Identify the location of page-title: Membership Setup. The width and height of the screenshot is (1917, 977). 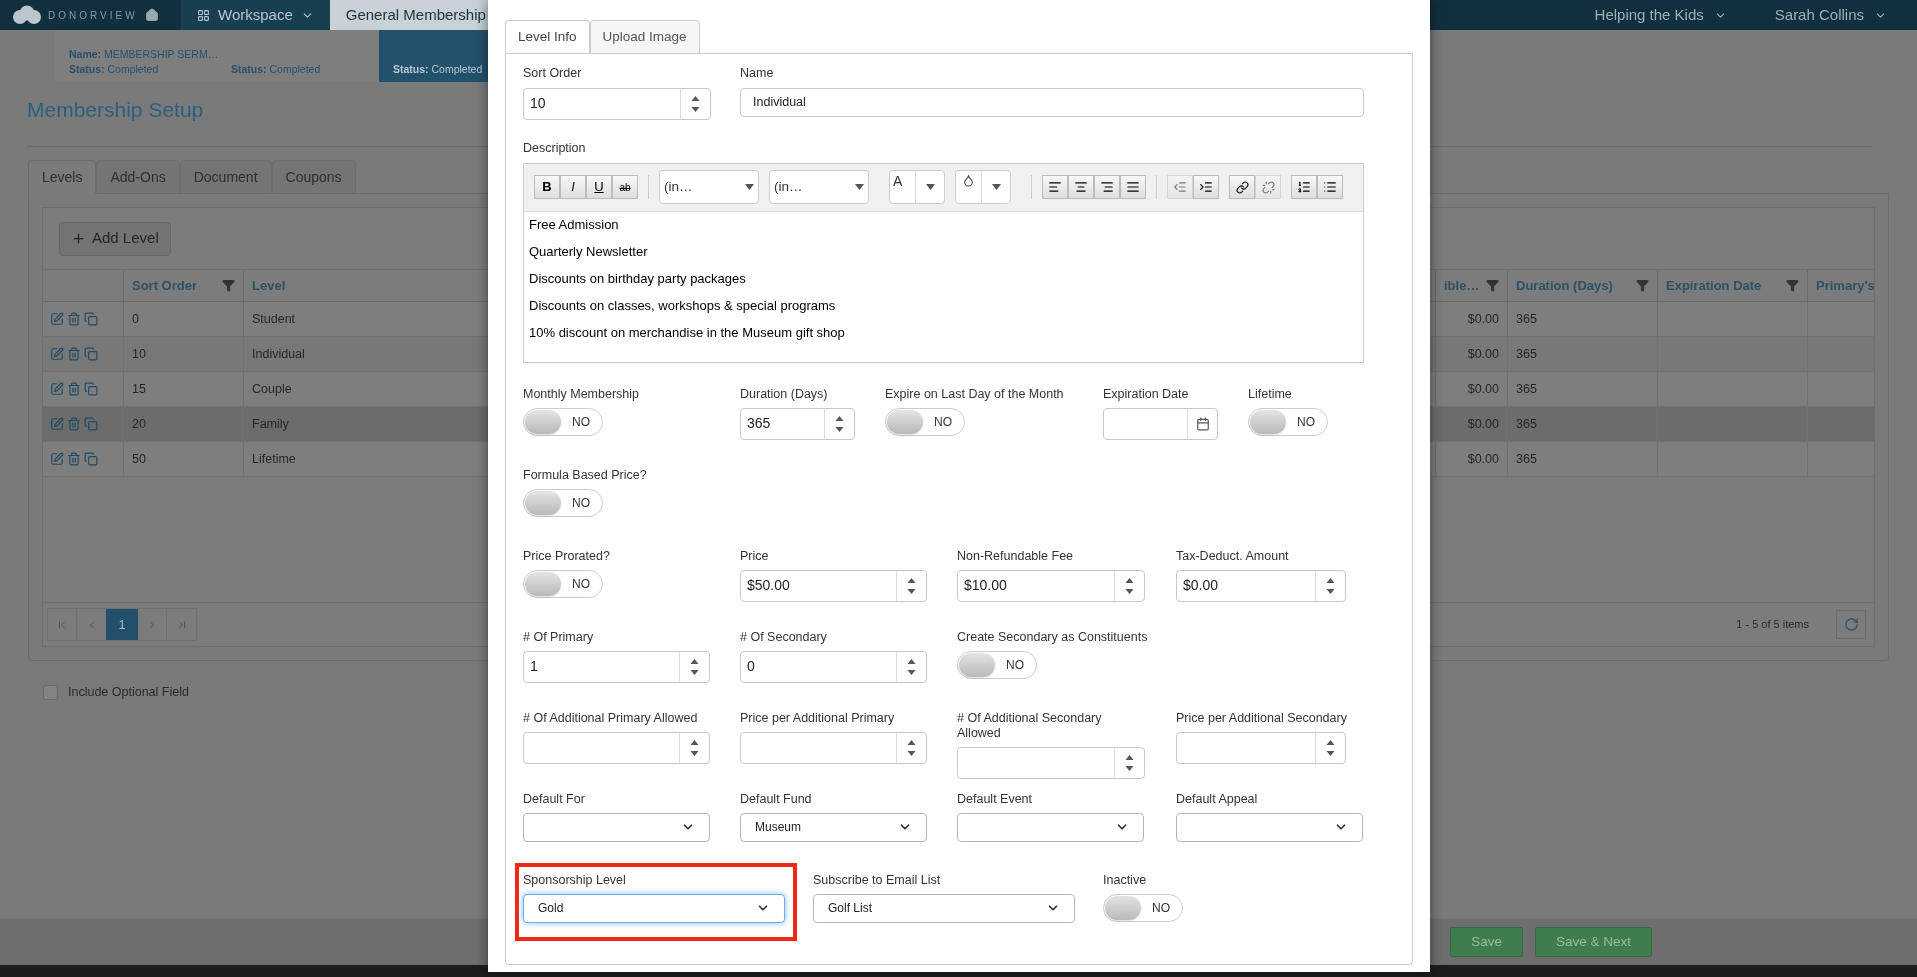
(115, 110).